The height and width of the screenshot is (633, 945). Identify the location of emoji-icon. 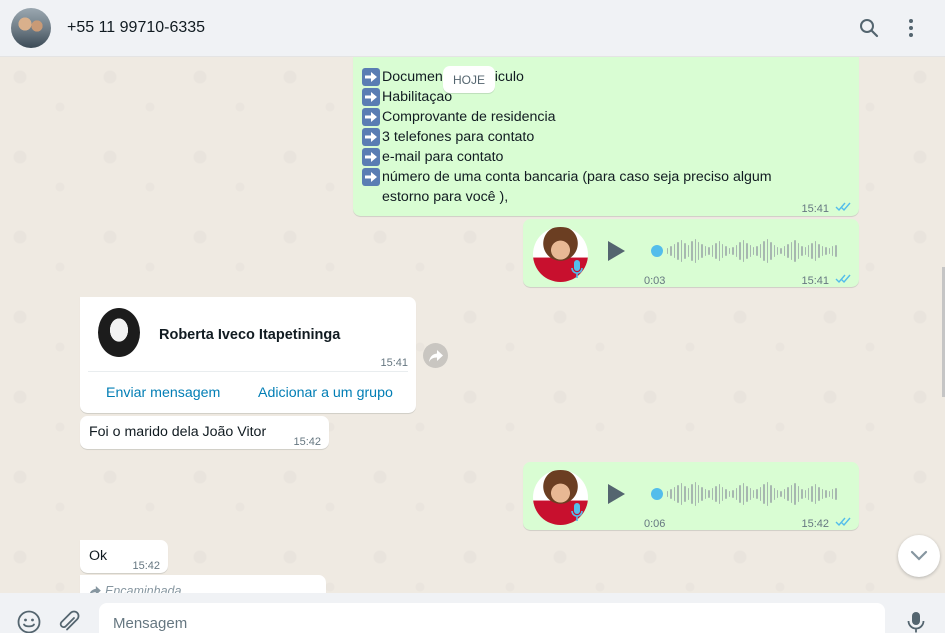
(29, 621).